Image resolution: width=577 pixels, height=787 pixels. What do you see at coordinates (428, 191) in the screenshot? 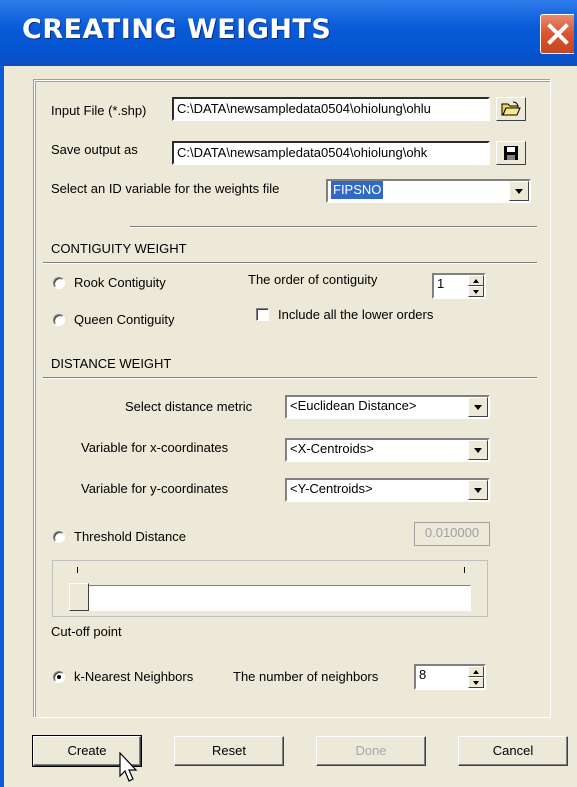
I see `id-variable-select: FIPSNO` at bounding box center [428, 191].